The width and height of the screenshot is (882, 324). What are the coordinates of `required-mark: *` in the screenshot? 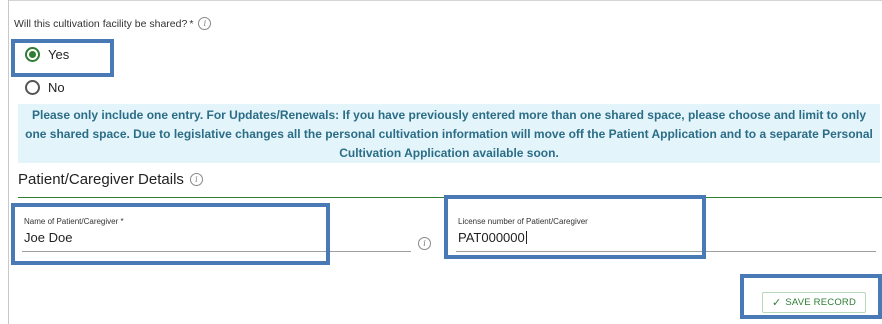 It's located at (191, 23).